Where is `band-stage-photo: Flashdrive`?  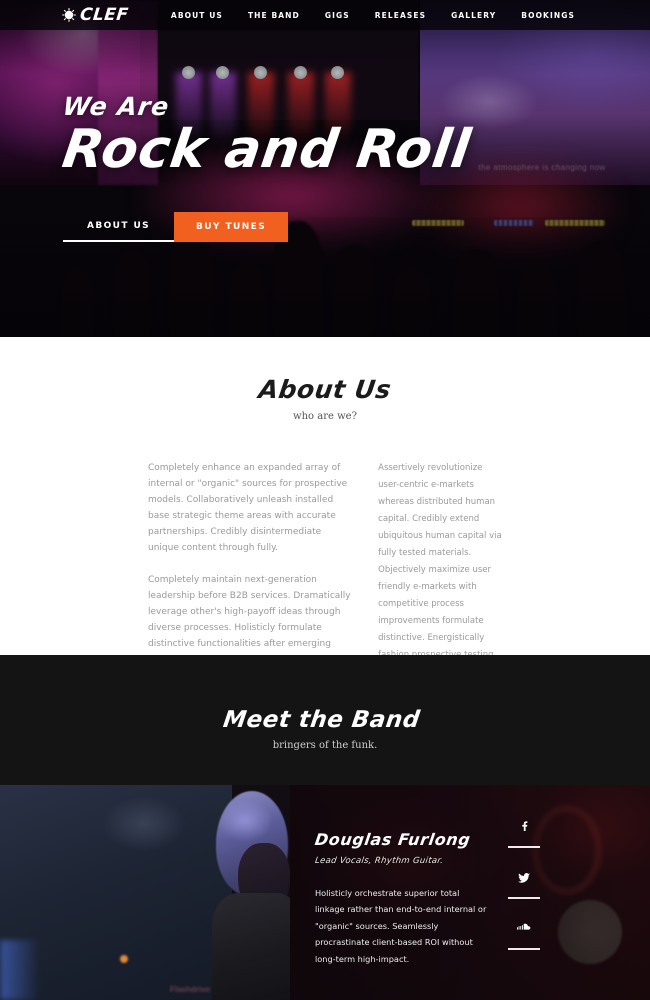 band-stage-photo: Flashdrive is located at coordinates (116, 892).